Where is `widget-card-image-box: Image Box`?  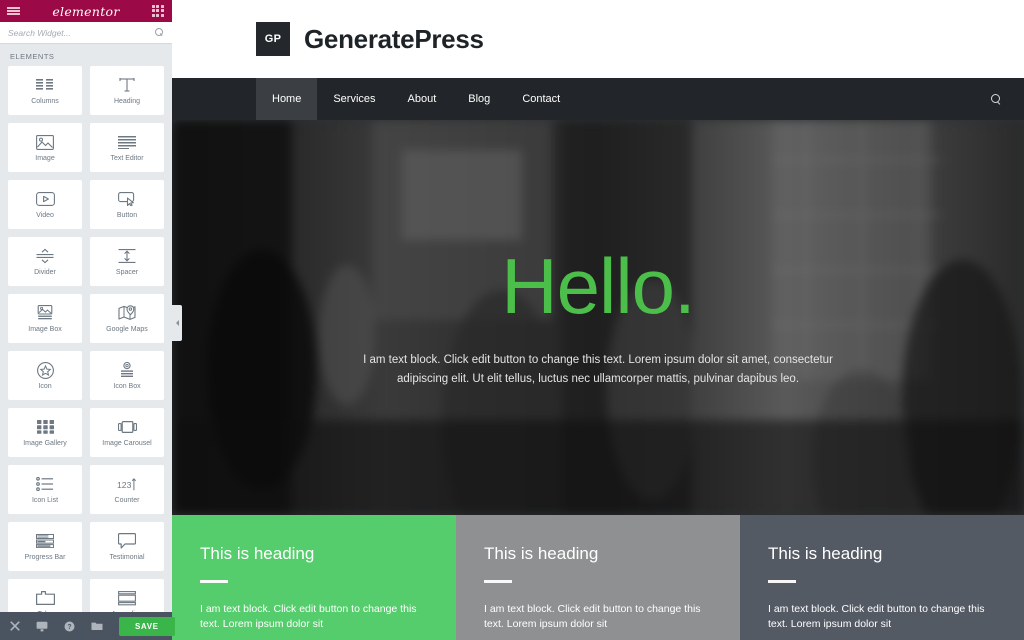
widget-card-image-box: Image Box is located at coordinates (45, 318).